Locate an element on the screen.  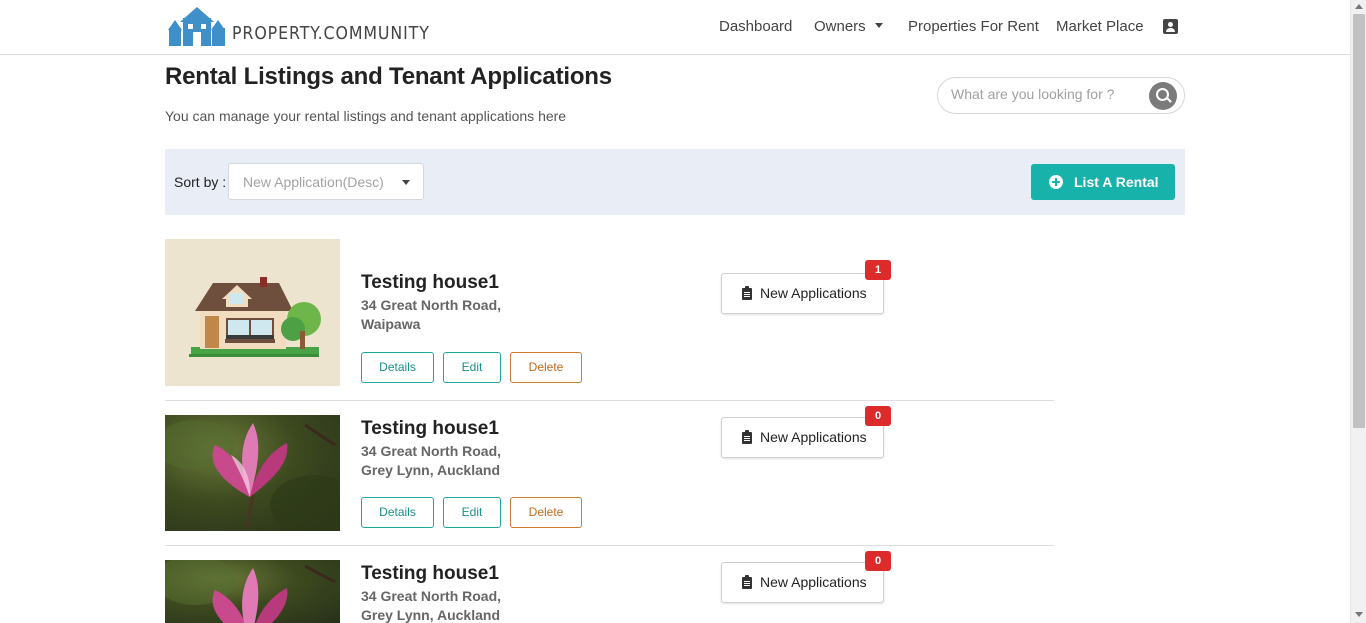
listing-image-house is located at coordinates (252, 312).